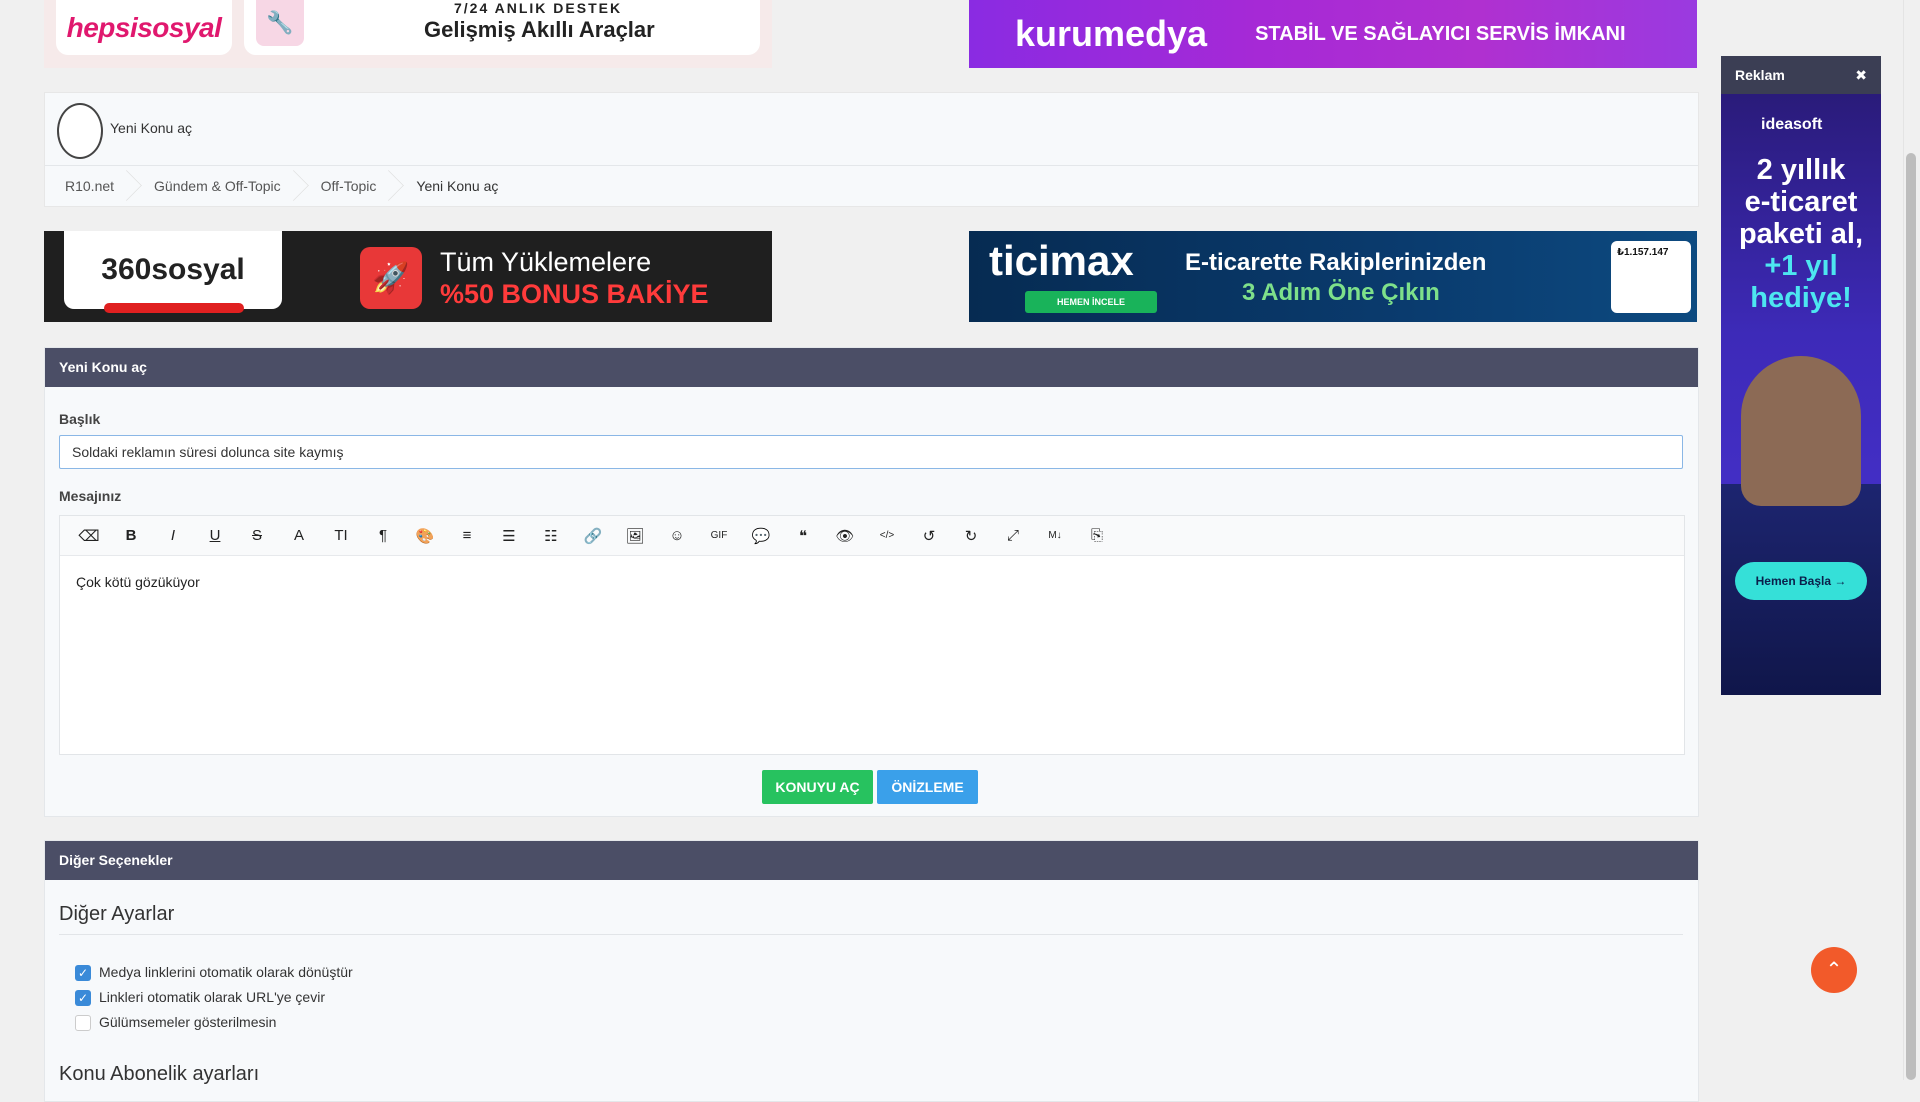 The width and height of the screenshot is (1920, 1102). What do you see at coordinates (1911, 616) in the screenshot?
I see `scrollbar-thumb` at bounding box center [1911, 616].